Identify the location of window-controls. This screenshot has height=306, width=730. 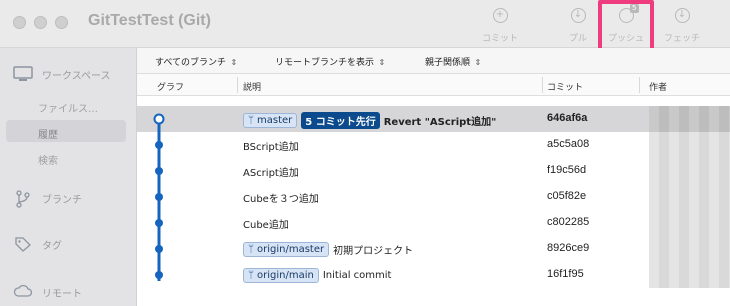
(40, 22).